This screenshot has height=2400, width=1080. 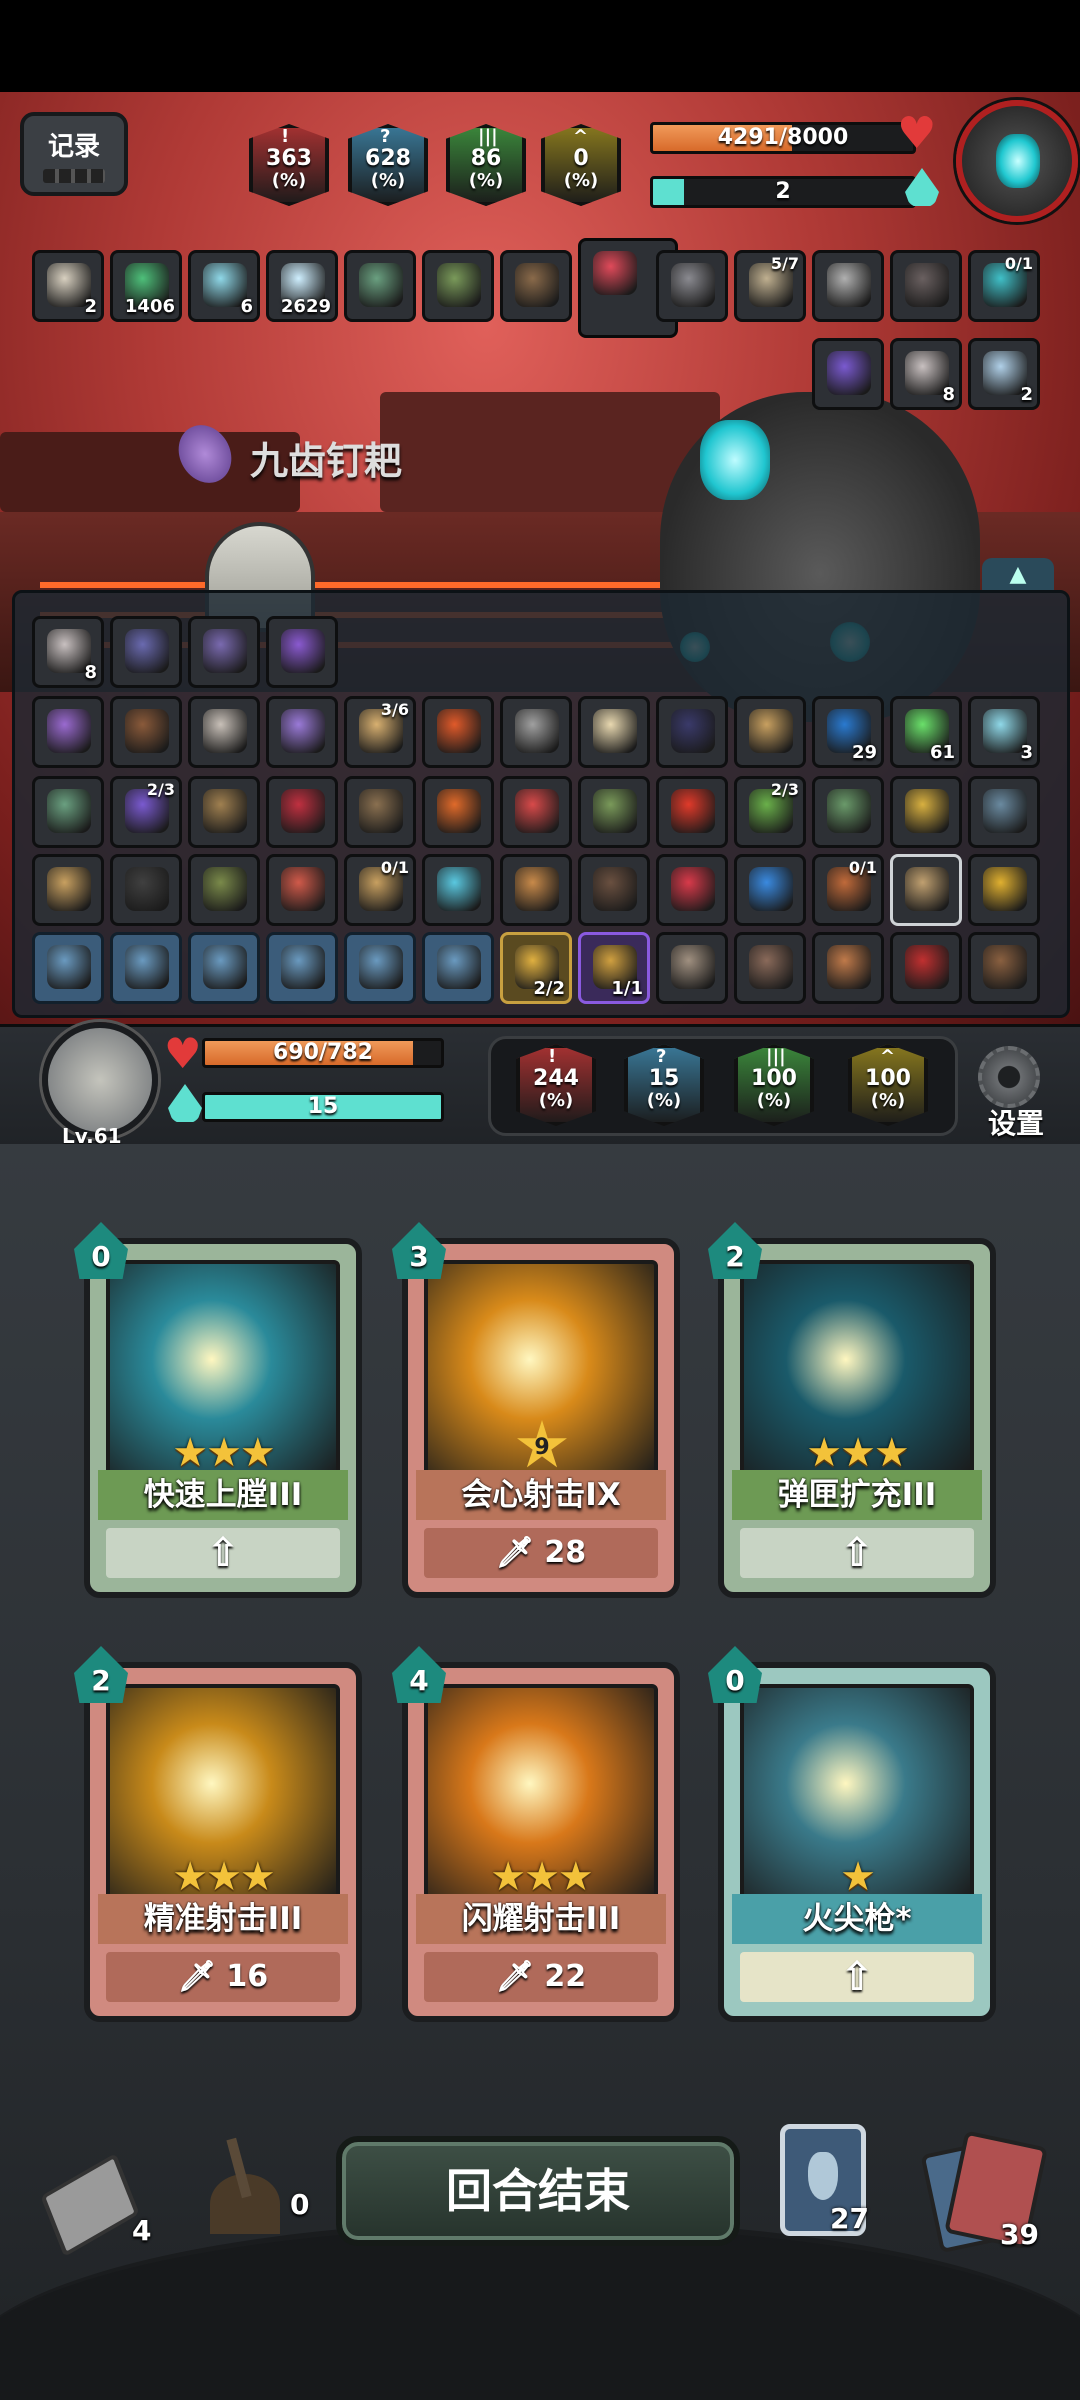 I want to click on card-footer: ⇧, so click(x=223, y=1553).